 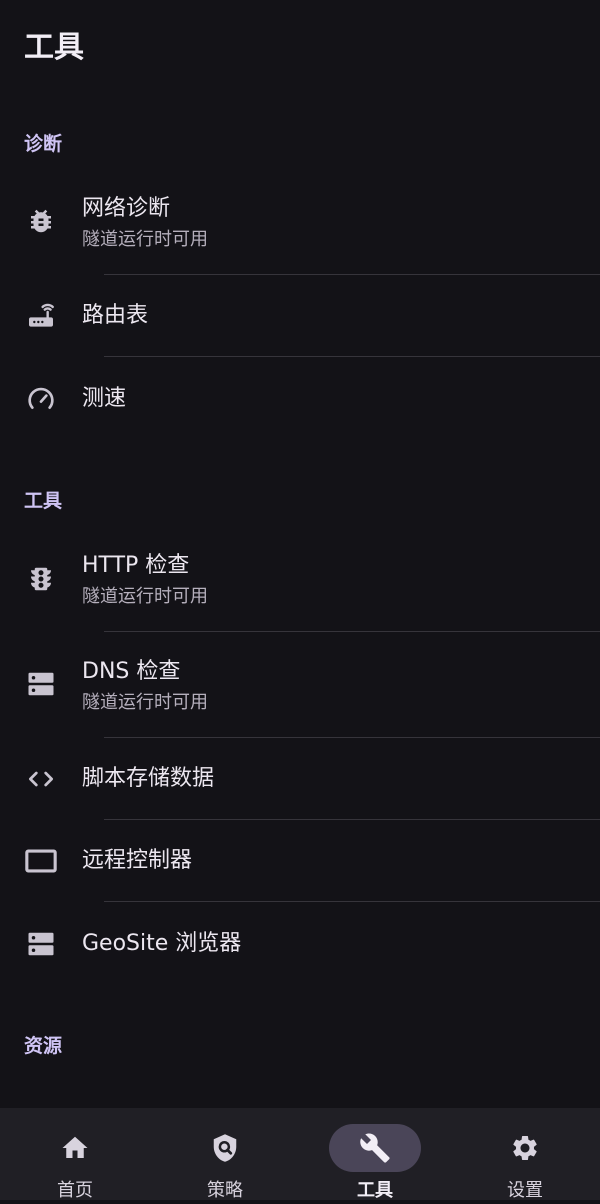 What do you see at coordinates (300, 587) in the screenshot?
I see `tool-item-http-check: HTTP 检查 隧道运行时可用` at bounding box center [300, 587].